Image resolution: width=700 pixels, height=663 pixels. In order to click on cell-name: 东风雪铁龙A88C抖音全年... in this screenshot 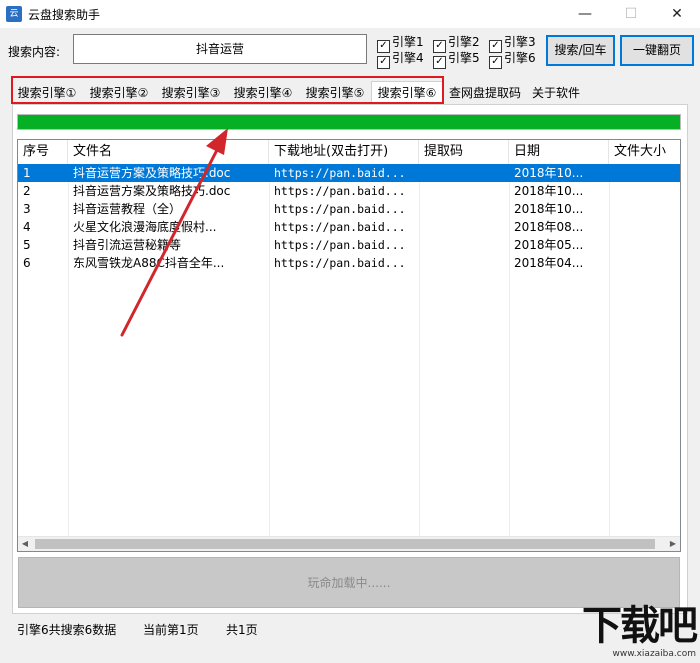, I will do `click(149, 263)`.